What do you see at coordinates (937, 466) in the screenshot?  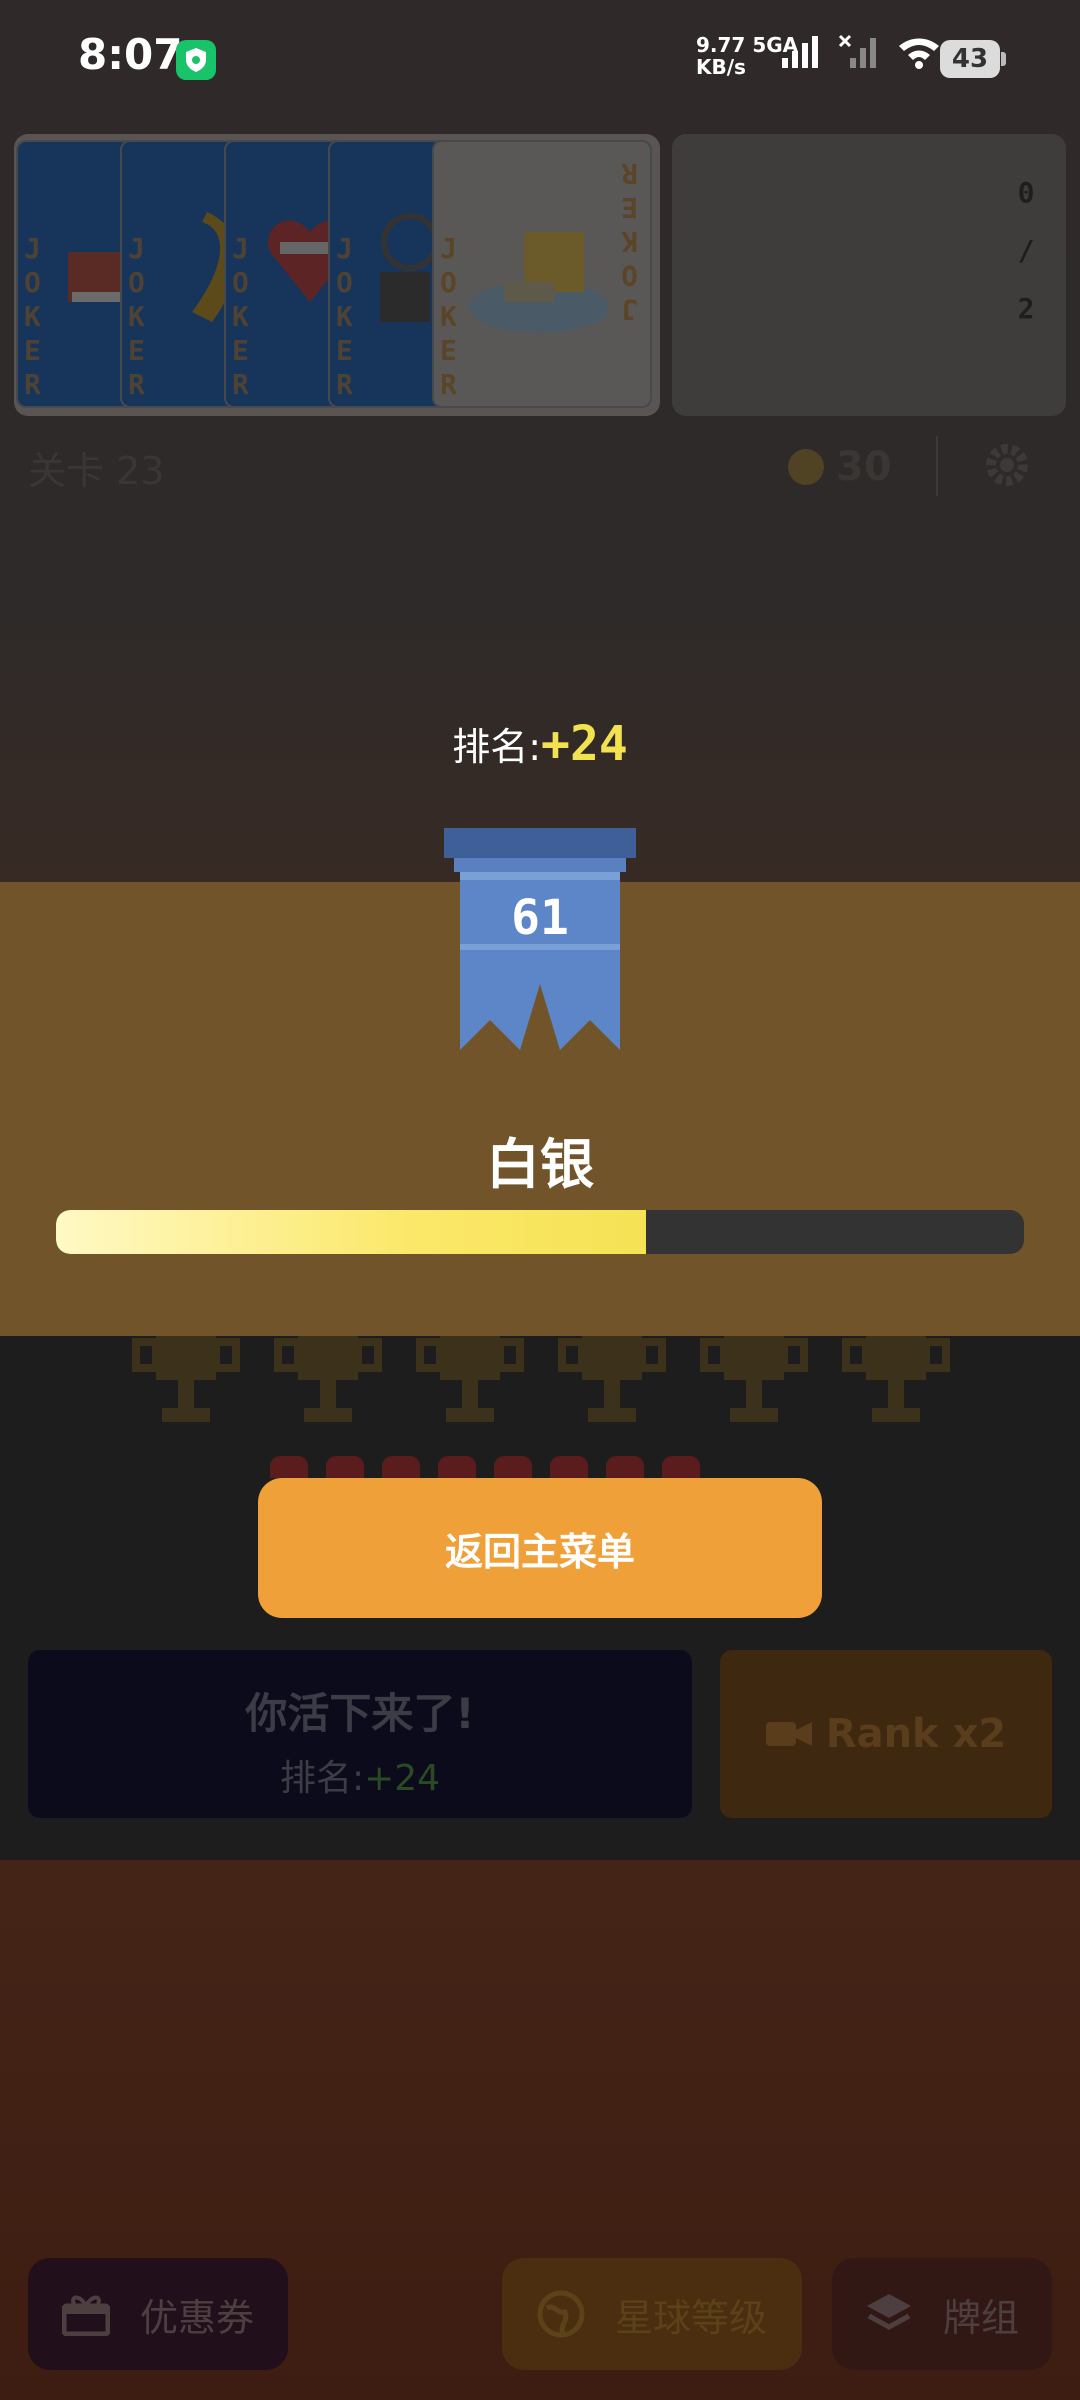 I see `divider` at bounding box center [937, 466].